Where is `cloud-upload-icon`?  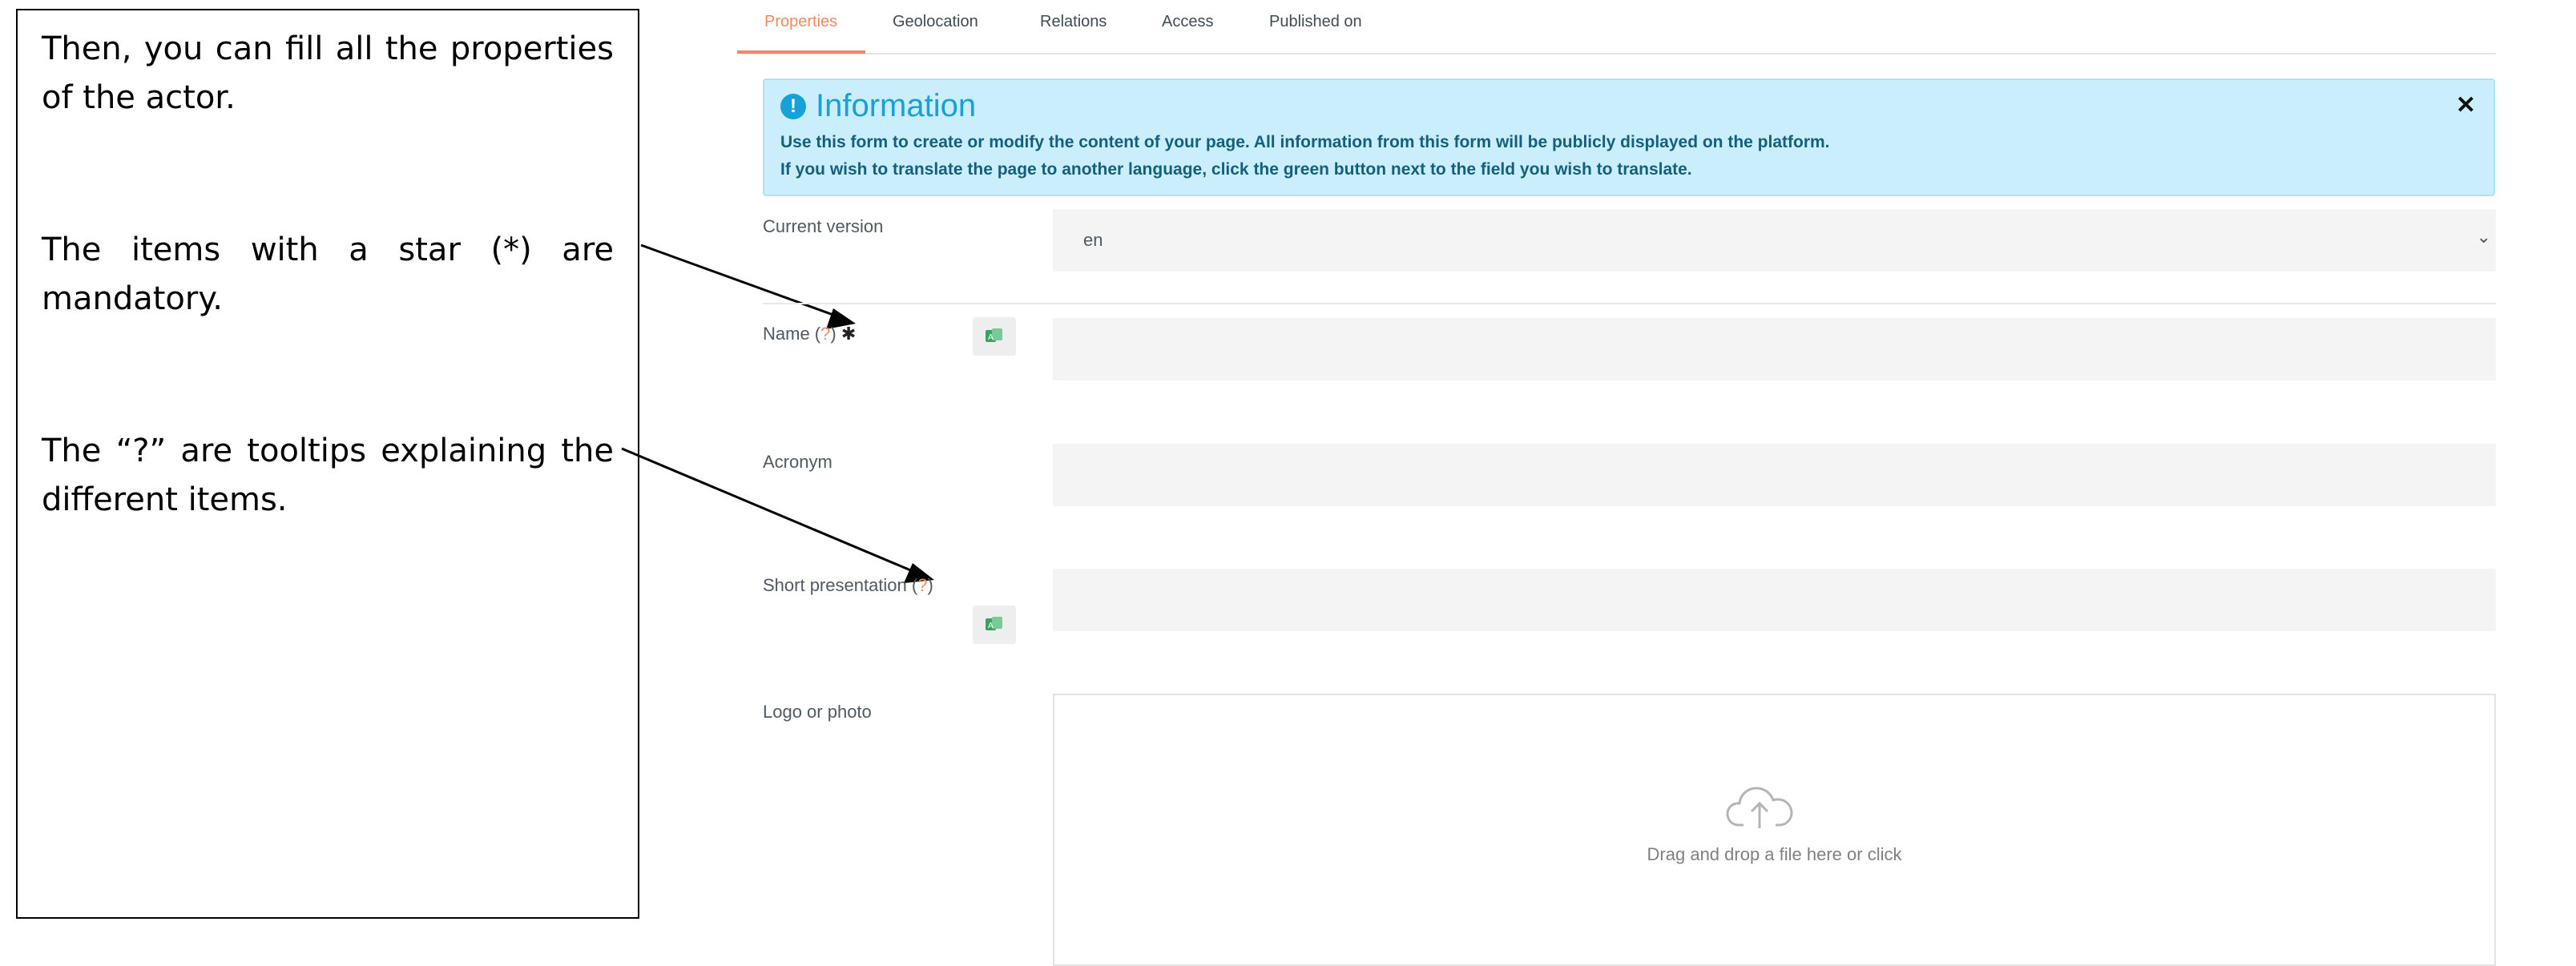 cloud-upload-icon is located at coordinates (1759, 807).